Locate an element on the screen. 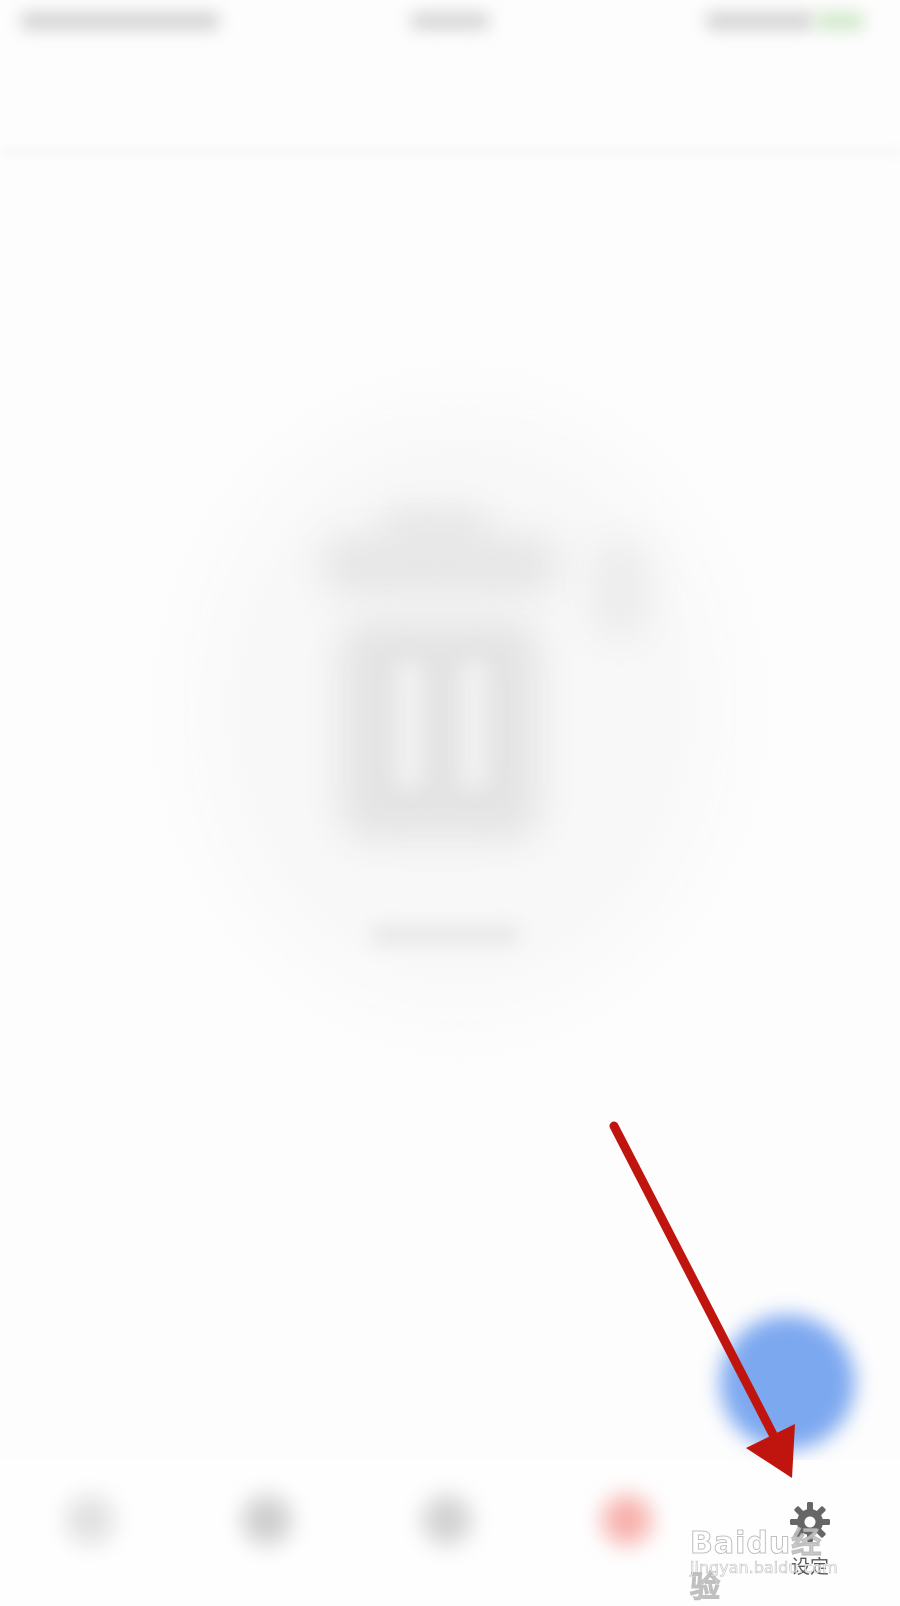 Image resolution: width=900 pixels, height=1606 pixels. status-time-blur is located at coordinates (450, 21).